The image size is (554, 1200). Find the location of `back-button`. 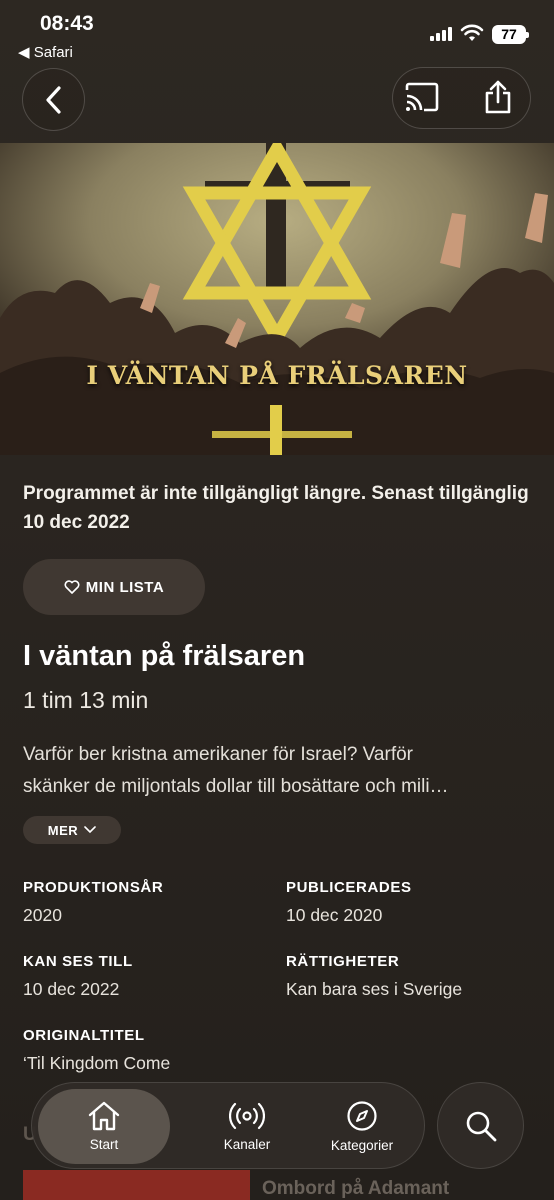

back-button is located at coordinates (53, 99).